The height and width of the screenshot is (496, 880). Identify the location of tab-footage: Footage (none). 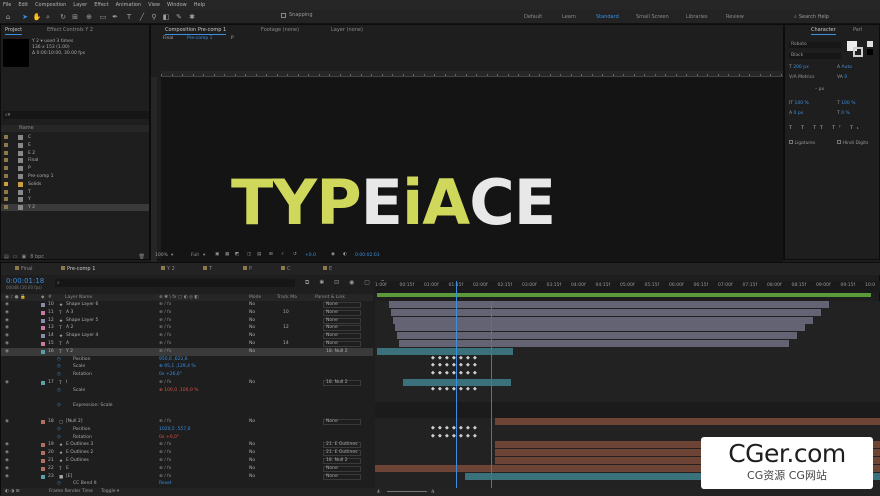
(280, 30).